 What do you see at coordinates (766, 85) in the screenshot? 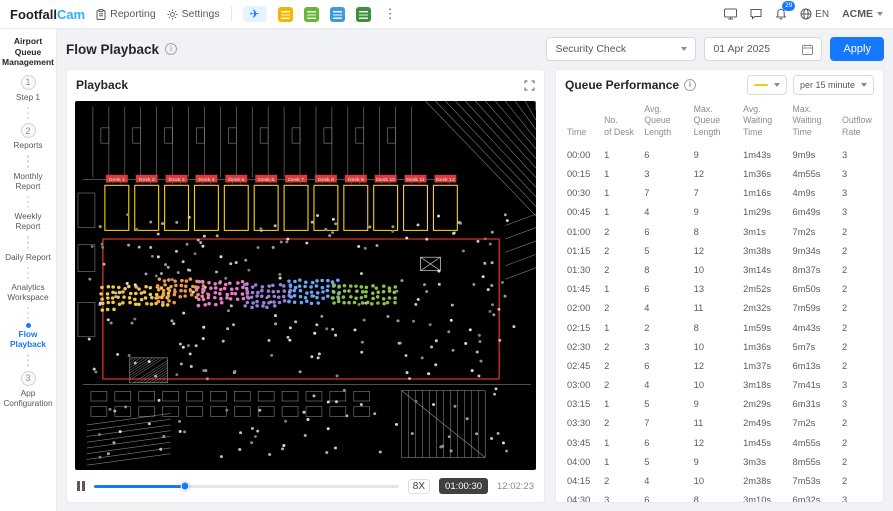
I see `series-select` at bounding box center [766, 85].